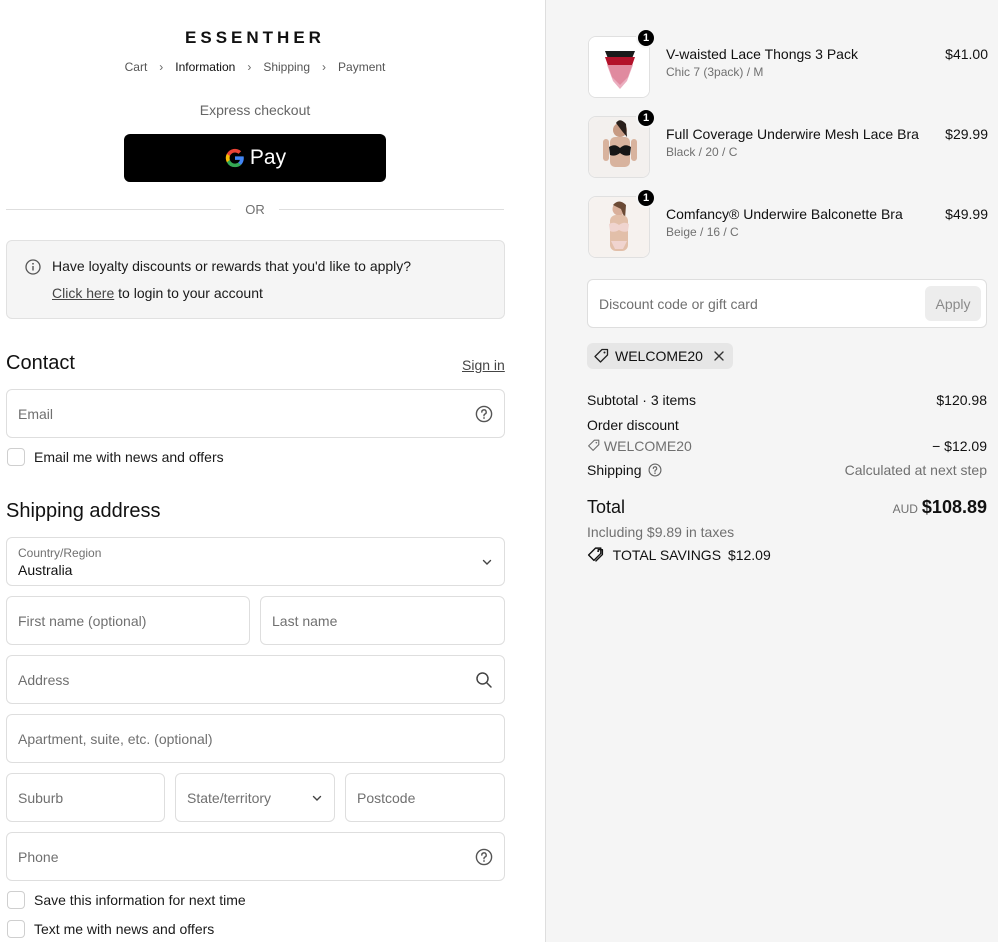  I want to click on sign-in-link: Sign in, so click(483, 365).